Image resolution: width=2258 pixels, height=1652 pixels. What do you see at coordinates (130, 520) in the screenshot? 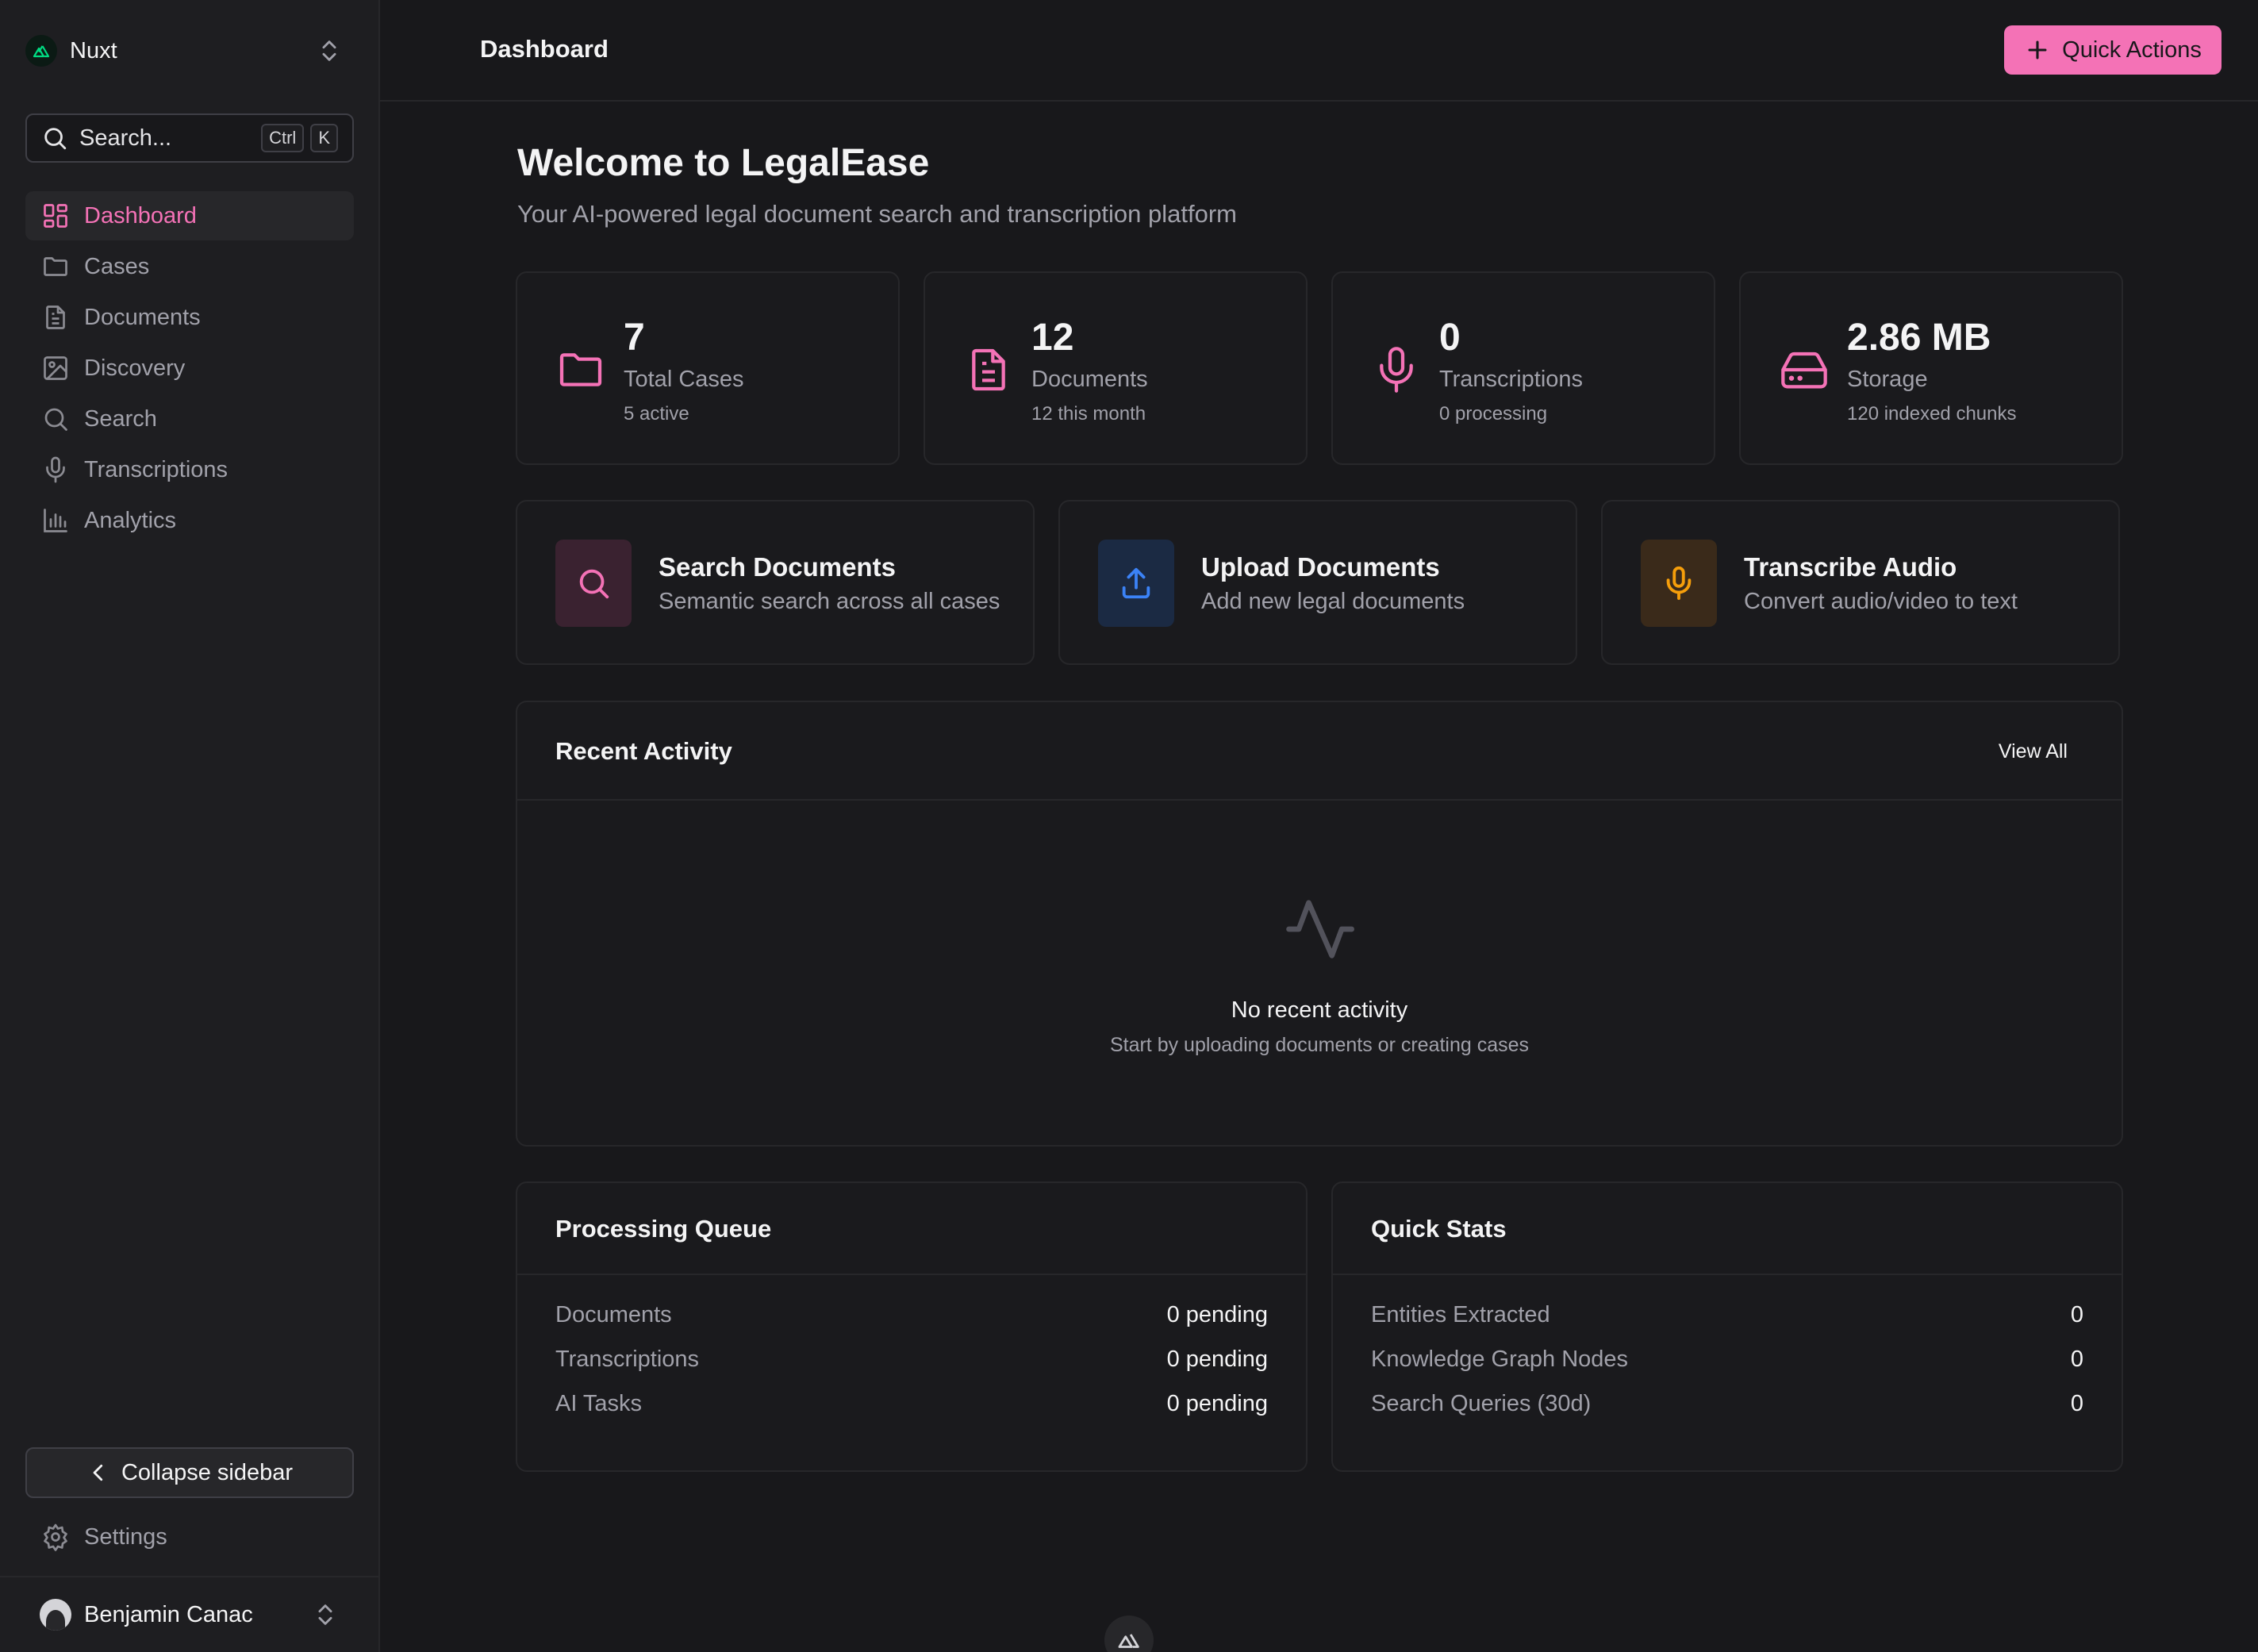
I see `sidebar-item-label: Analytics` at bounding box center [130, 520].